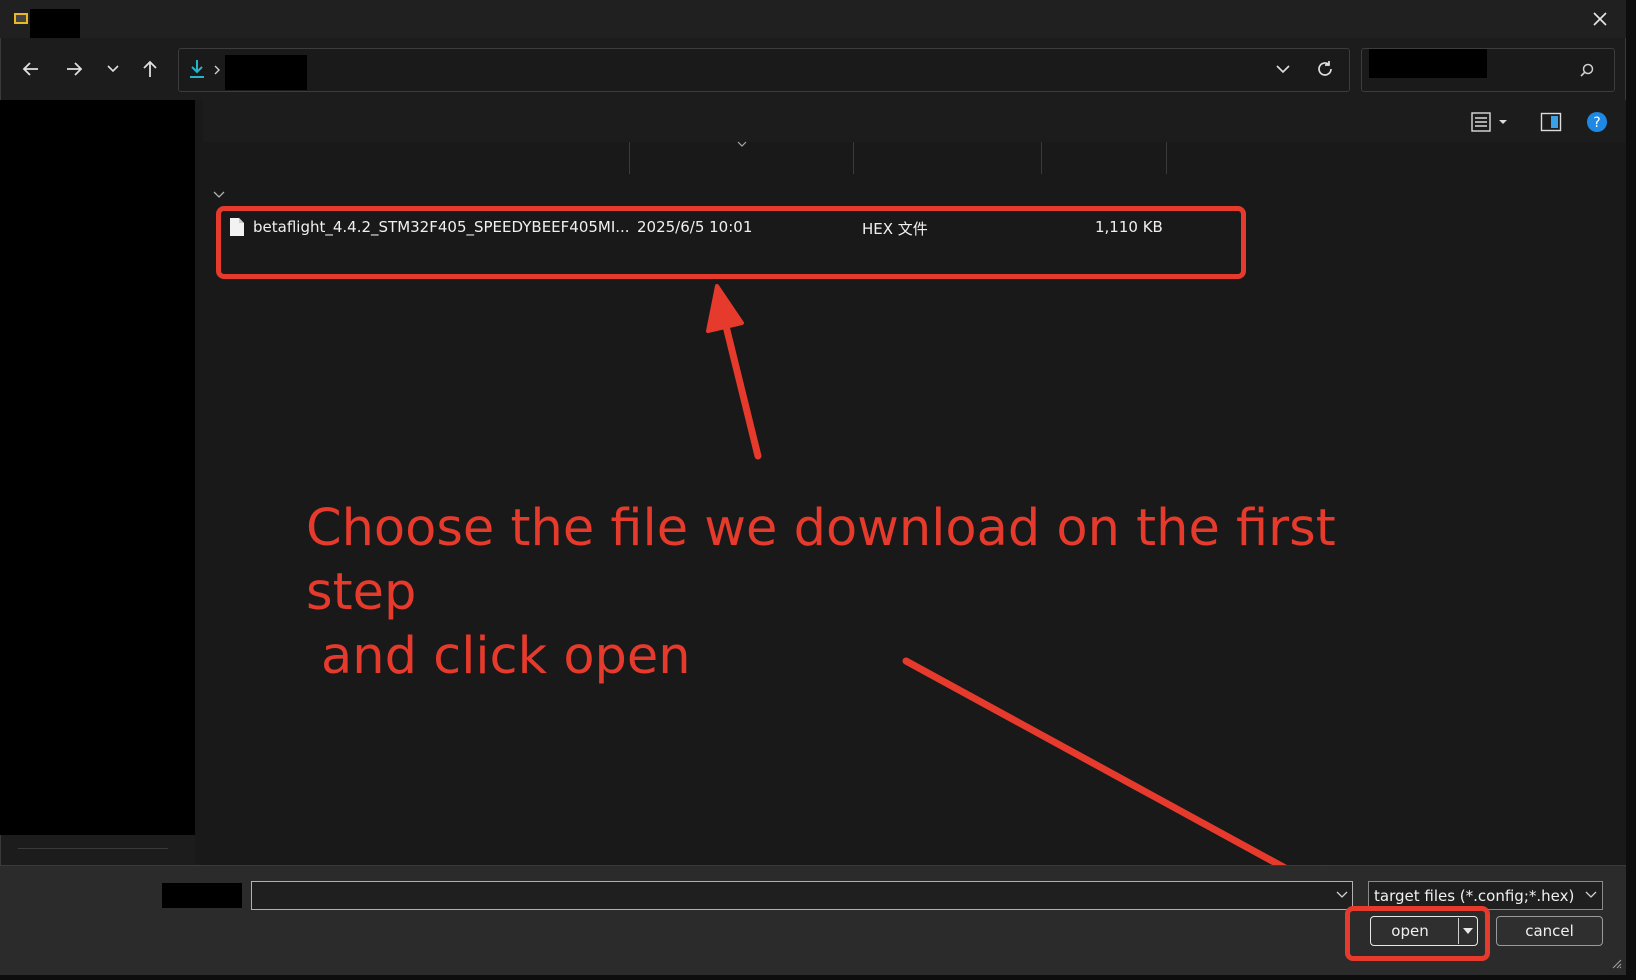  I want to click on resize-grip-icon, so click(1617, 964).